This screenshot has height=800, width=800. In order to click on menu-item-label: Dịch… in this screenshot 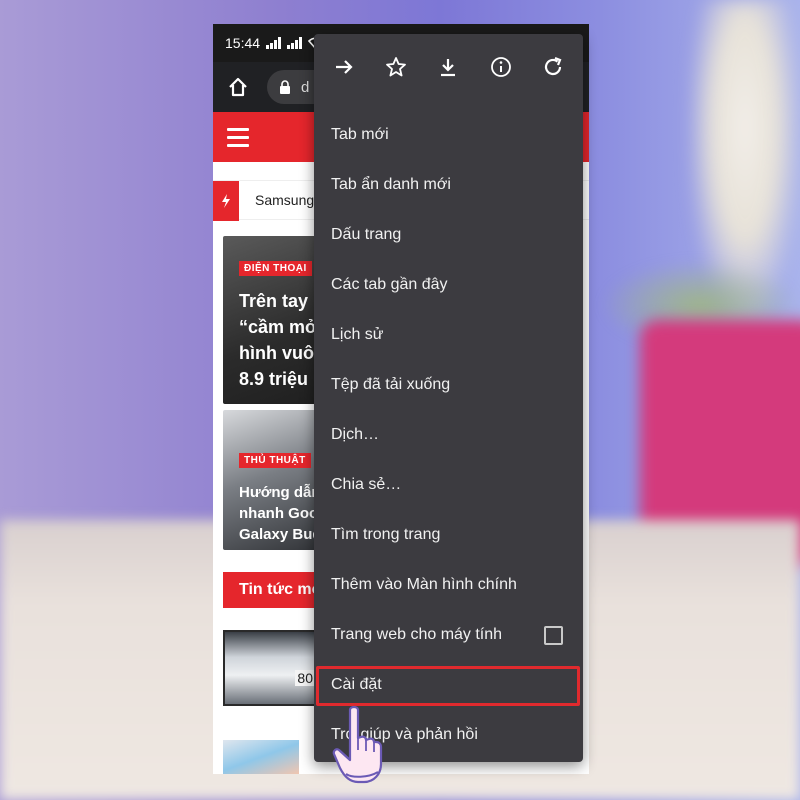, I will do `click(355, 434)`.